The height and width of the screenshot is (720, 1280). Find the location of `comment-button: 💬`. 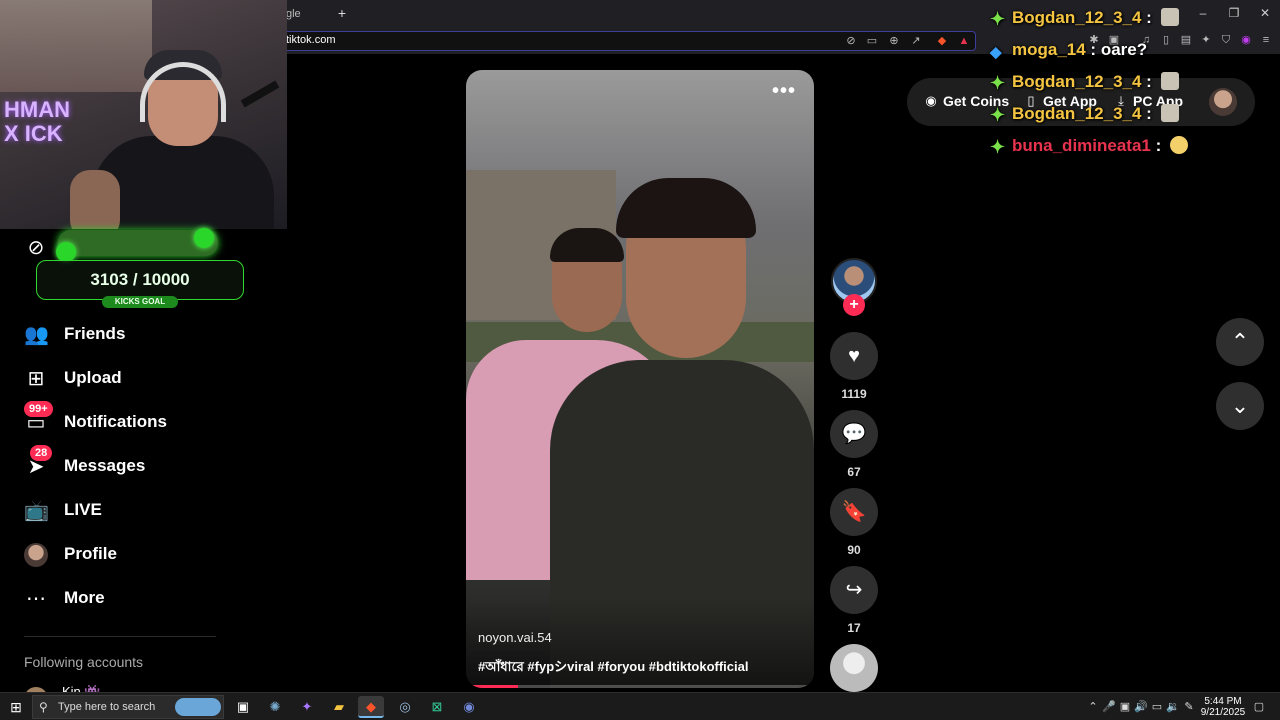

comment-button: 💬 is located at coordinates (854, 434).